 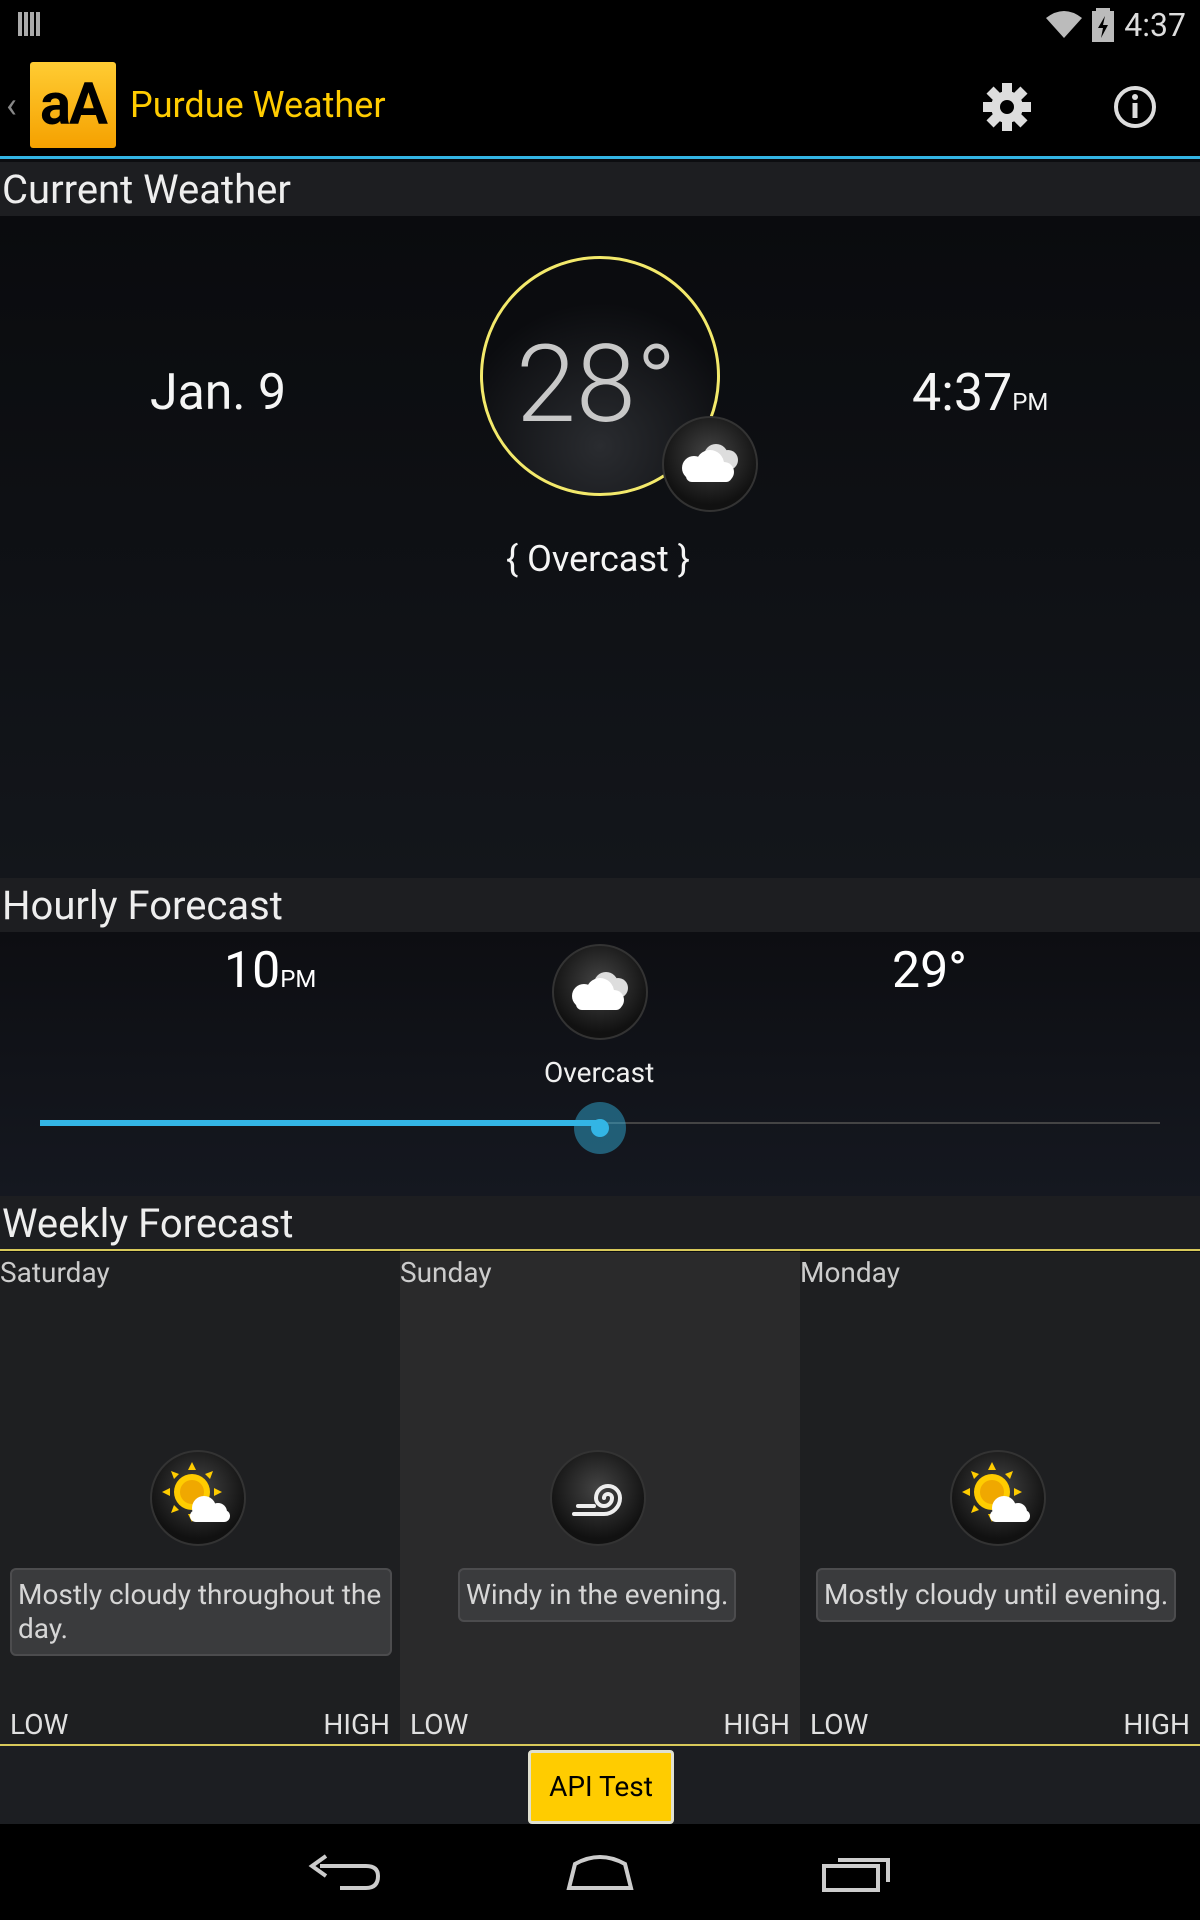 I want to click on status-bar: 4:37, so click(x=600, y=25).